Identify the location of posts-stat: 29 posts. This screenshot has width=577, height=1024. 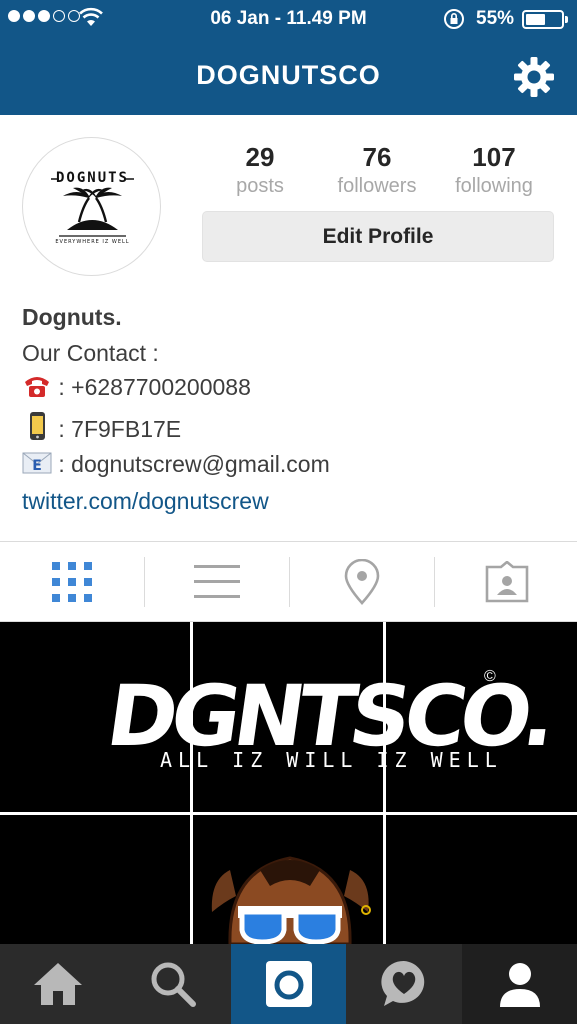
(260, 170).